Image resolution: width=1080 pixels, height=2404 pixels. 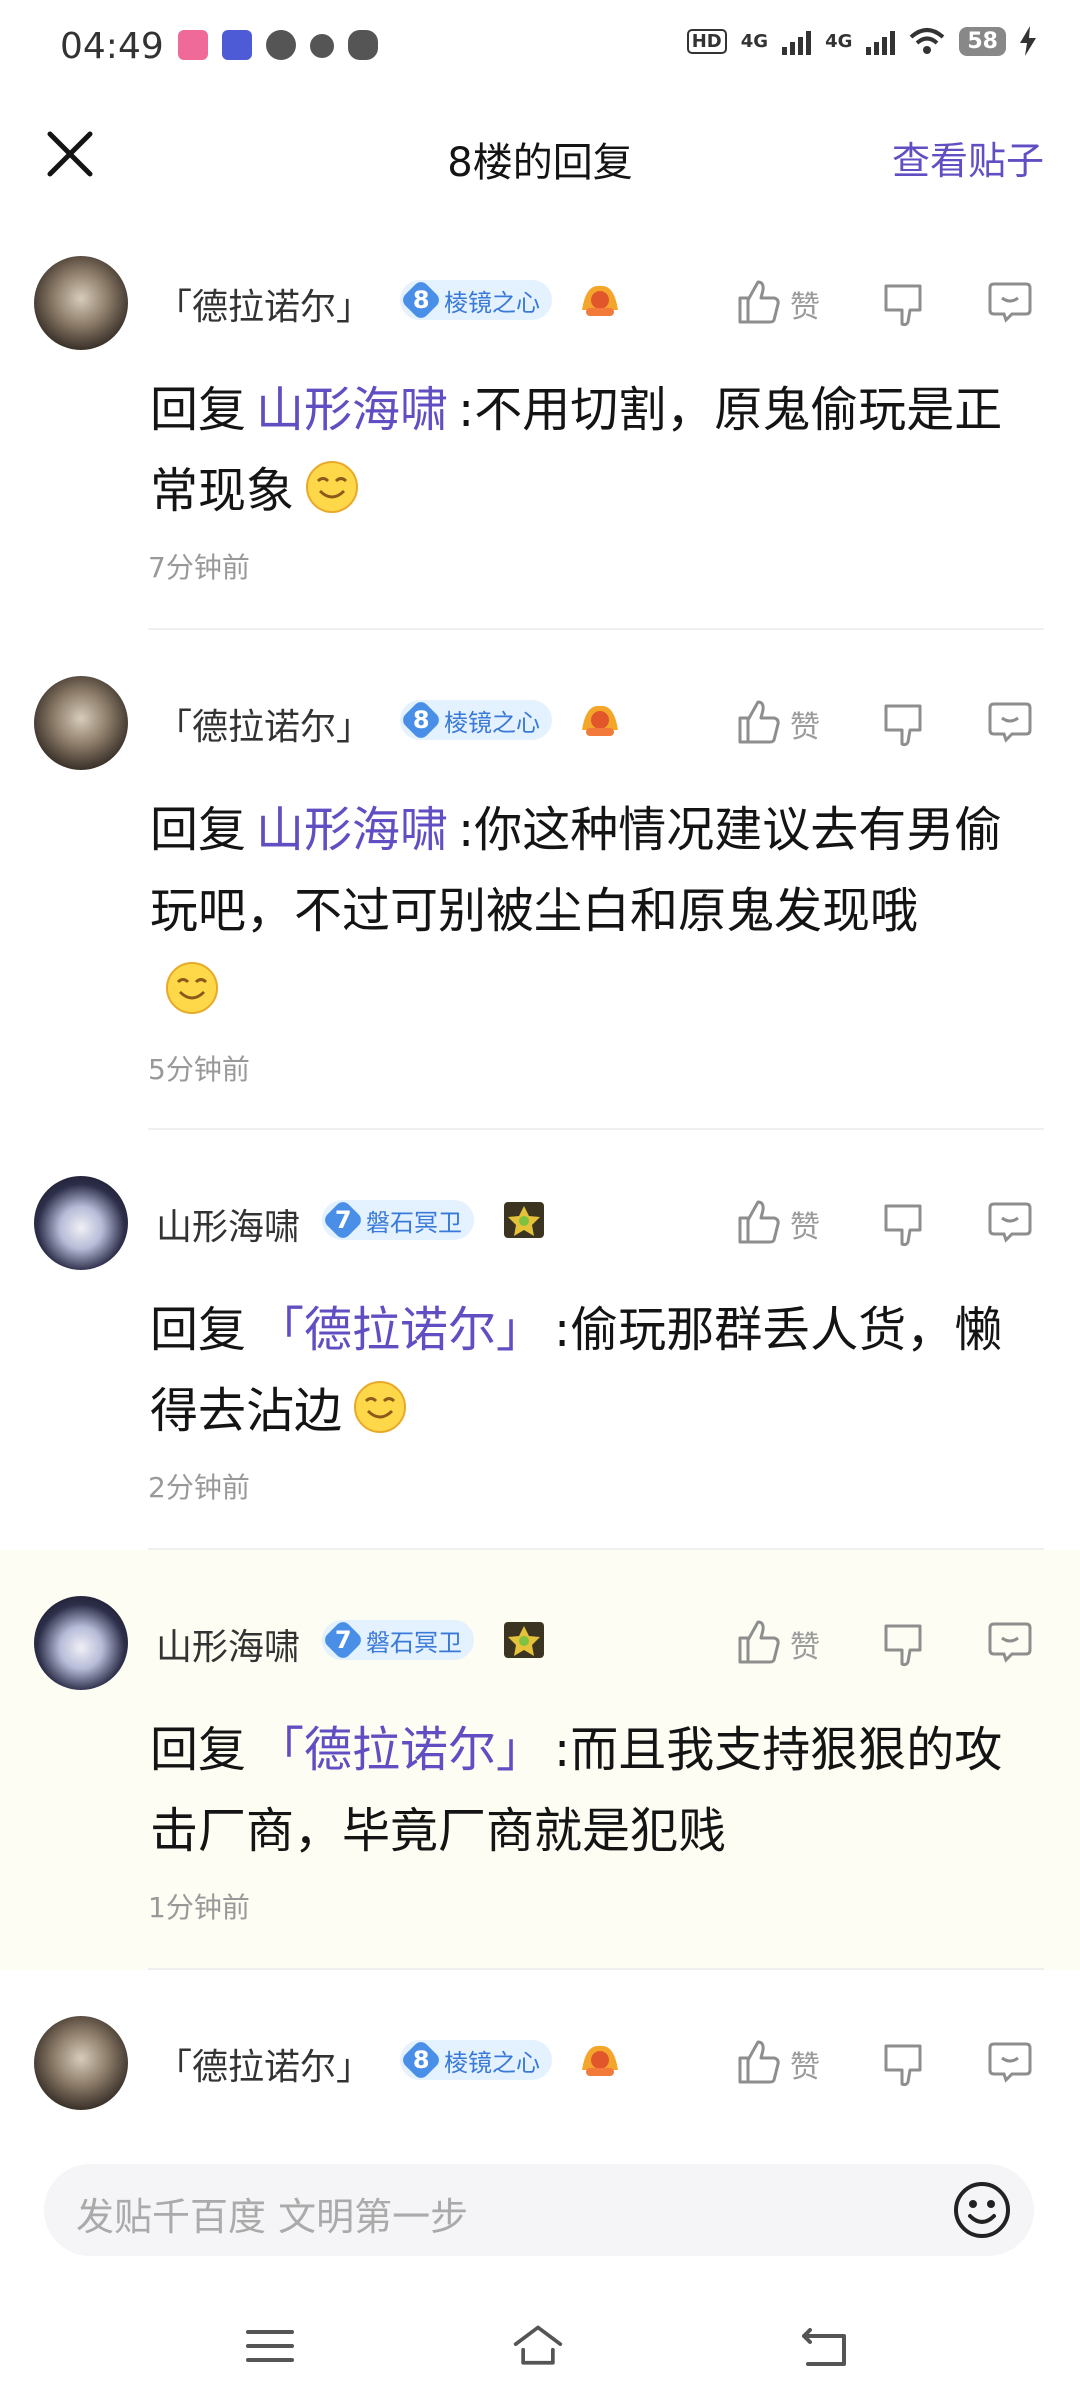 I want to click on menu-icon, so click(x=270, y=2346).